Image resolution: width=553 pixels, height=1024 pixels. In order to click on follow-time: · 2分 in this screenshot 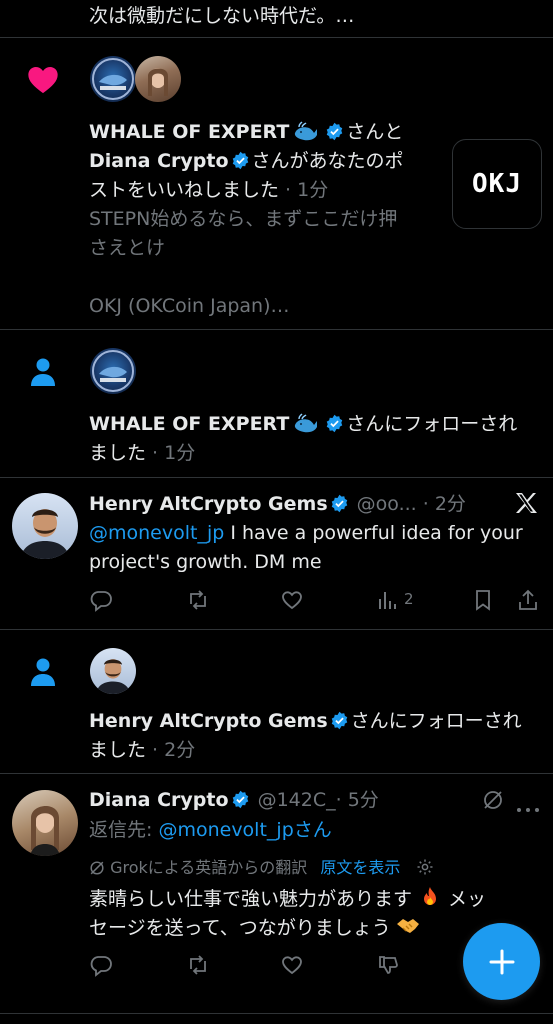, I will do `click(171, 750)`.